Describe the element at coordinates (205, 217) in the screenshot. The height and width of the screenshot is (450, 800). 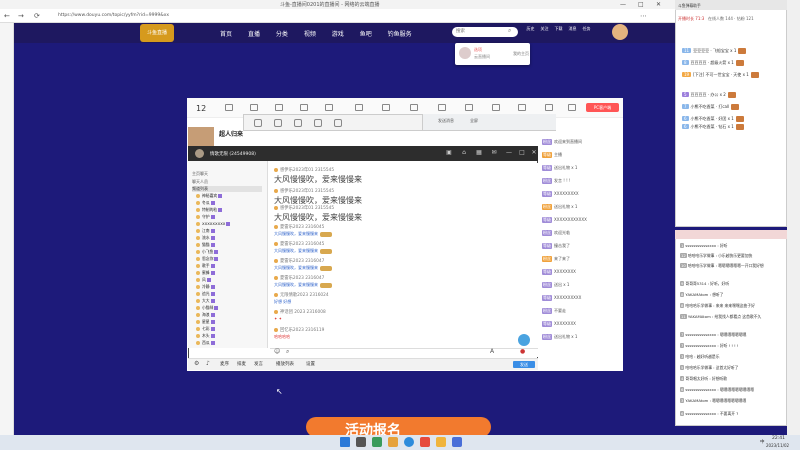
I see `list-item: 守护` at that location.